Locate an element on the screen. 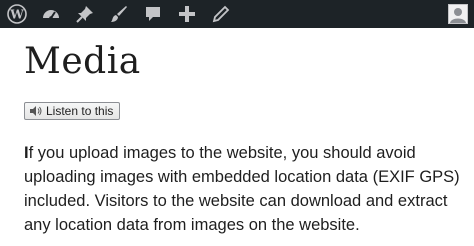 The width and height of the screenshot is (474, 246). appearance-button is located at coordinates (119, 14).